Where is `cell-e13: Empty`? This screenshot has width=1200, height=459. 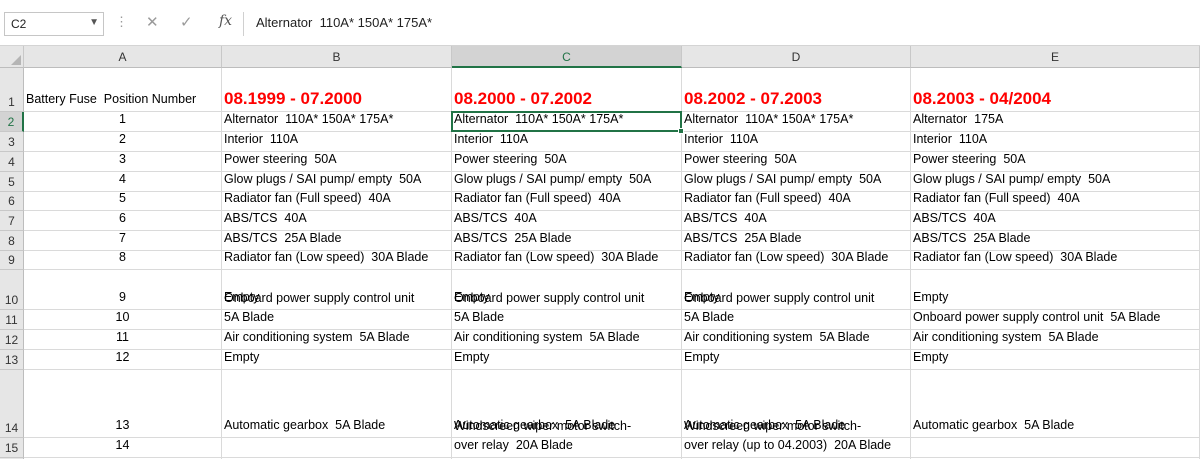 cell-e13: Empty is located at coordinates (1055, 360).